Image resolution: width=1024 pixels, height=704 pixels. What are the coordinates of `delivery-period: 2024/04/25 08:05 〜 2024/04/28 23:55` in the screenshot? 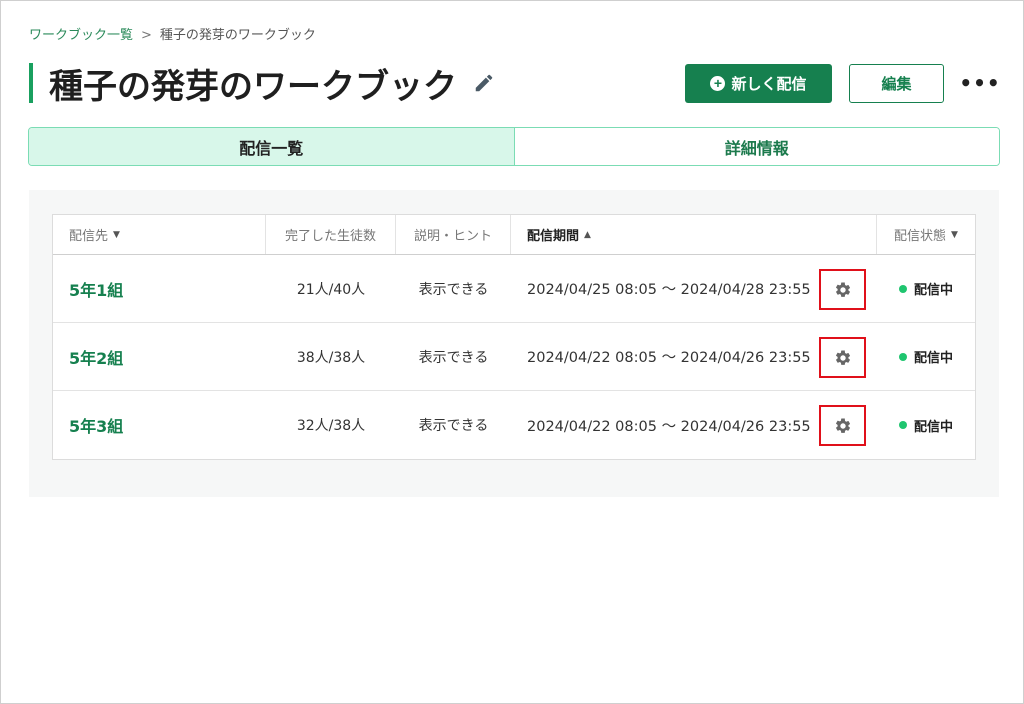 It's located at (694, 288).